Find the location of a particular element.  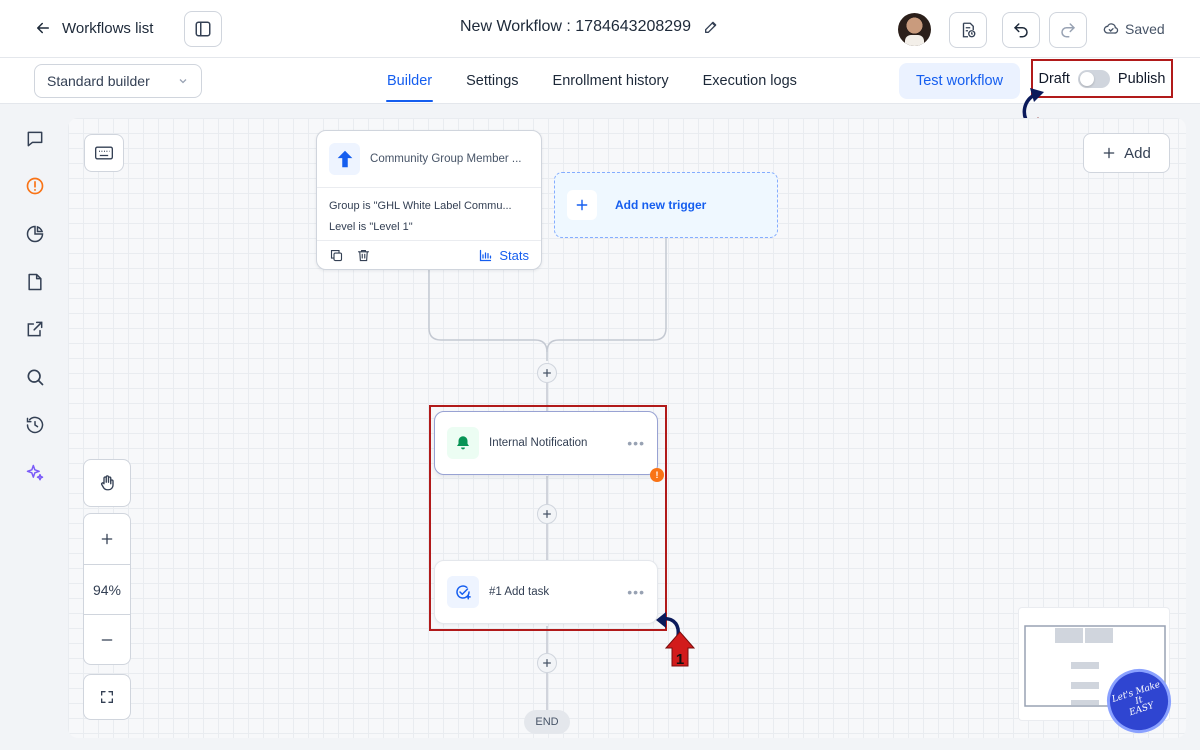

tab-builder: Builder is located at coordinates (409, 81).